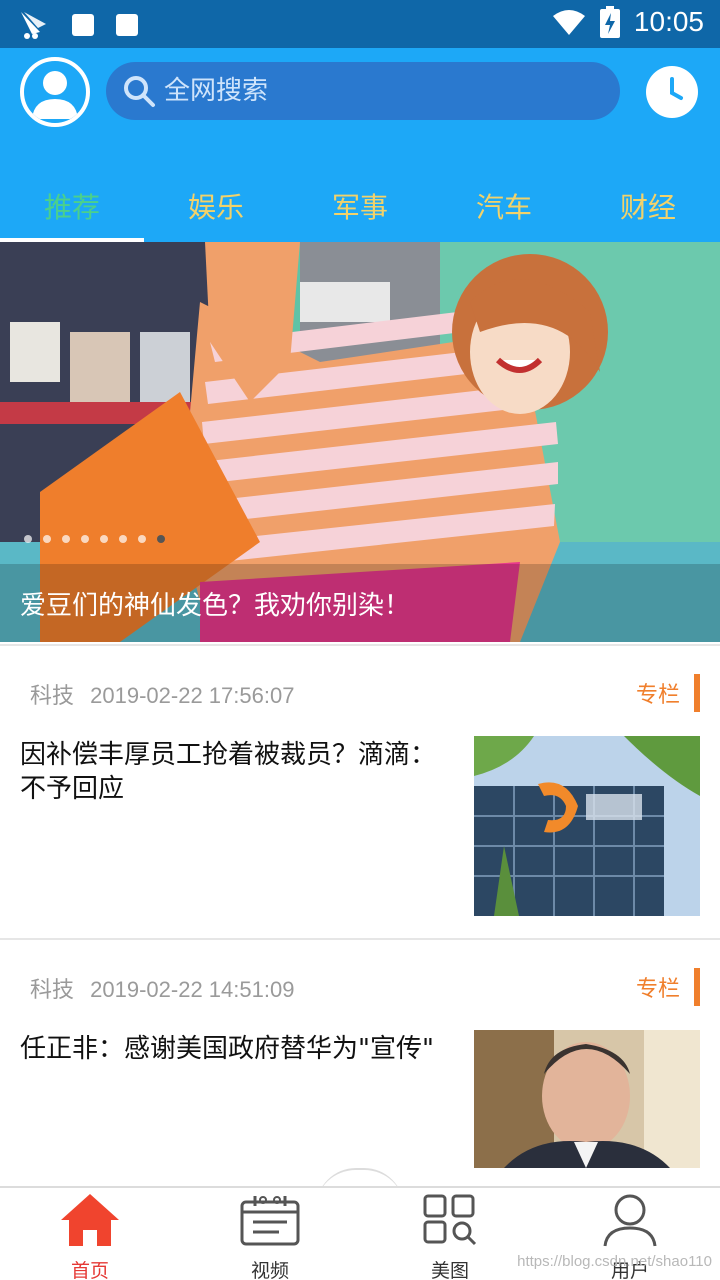 The image size is (720, 1280). I want to click on tab-military: 军事, so click(360, 206).